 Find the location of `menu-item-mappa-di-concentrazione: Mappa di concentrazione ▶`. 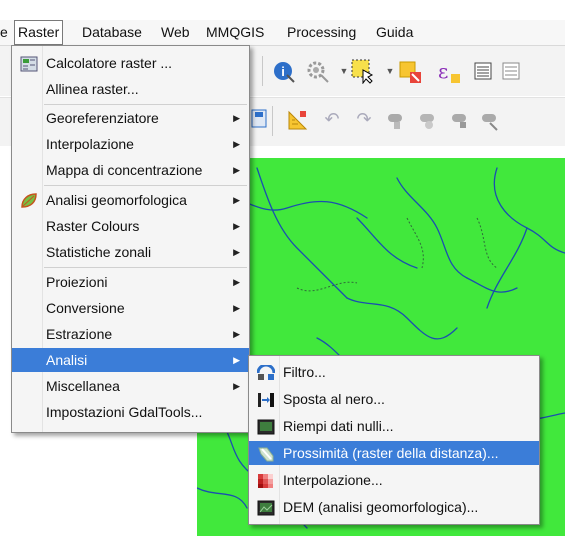

menu-item-mappa-di-concentrazione: Mappa di concentrazione ▶ is located at coordinates (130, 170).